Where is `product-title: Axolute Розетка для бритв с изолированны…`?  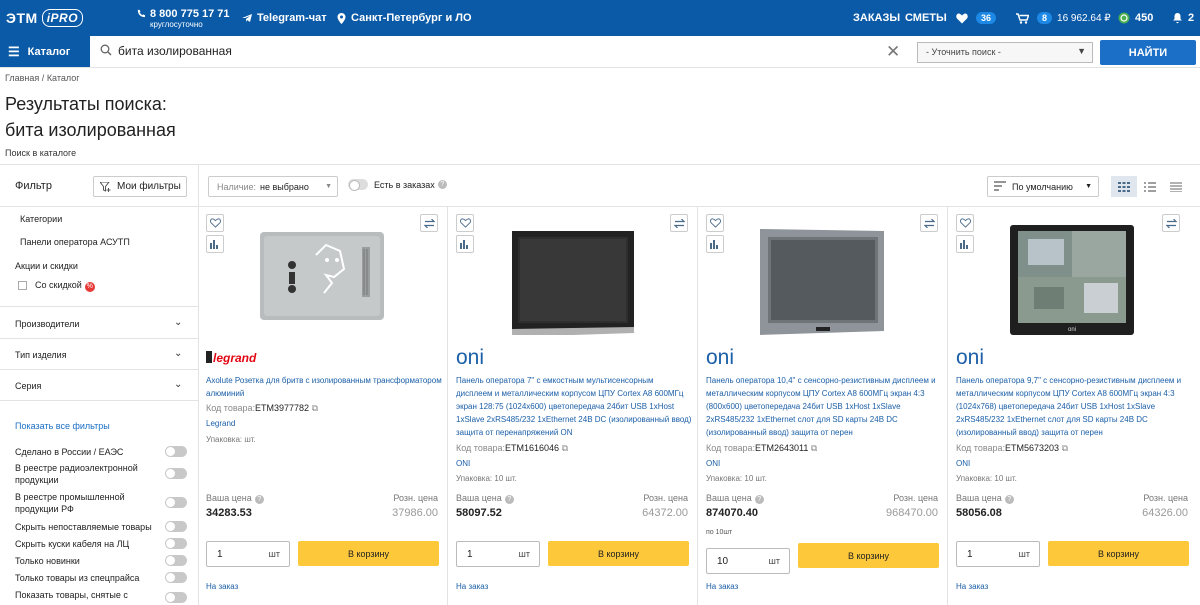
product-title: Axolute Розетка для бритв с изолированны… is located at coordinates (324, 387).